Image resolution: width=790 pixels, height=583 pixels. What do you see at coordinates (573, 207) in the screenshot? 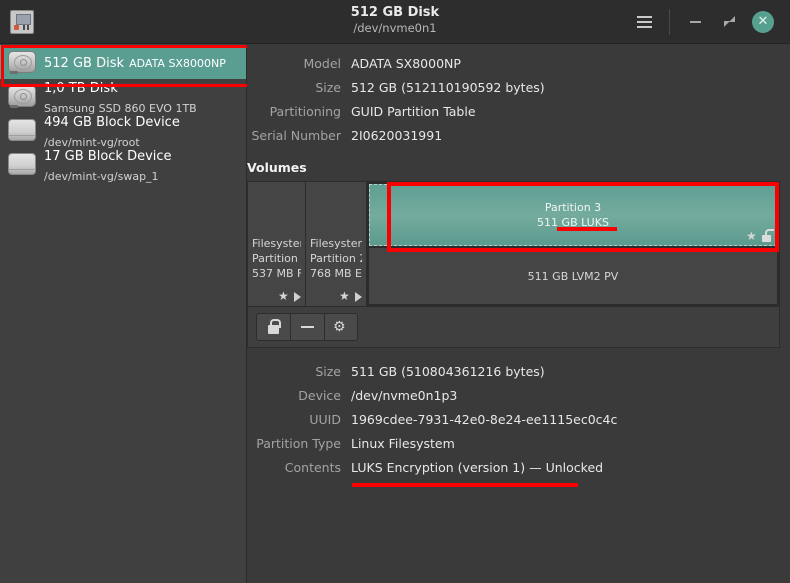
I see `partition-name: Partition 3` at bounding box center [573, 207].